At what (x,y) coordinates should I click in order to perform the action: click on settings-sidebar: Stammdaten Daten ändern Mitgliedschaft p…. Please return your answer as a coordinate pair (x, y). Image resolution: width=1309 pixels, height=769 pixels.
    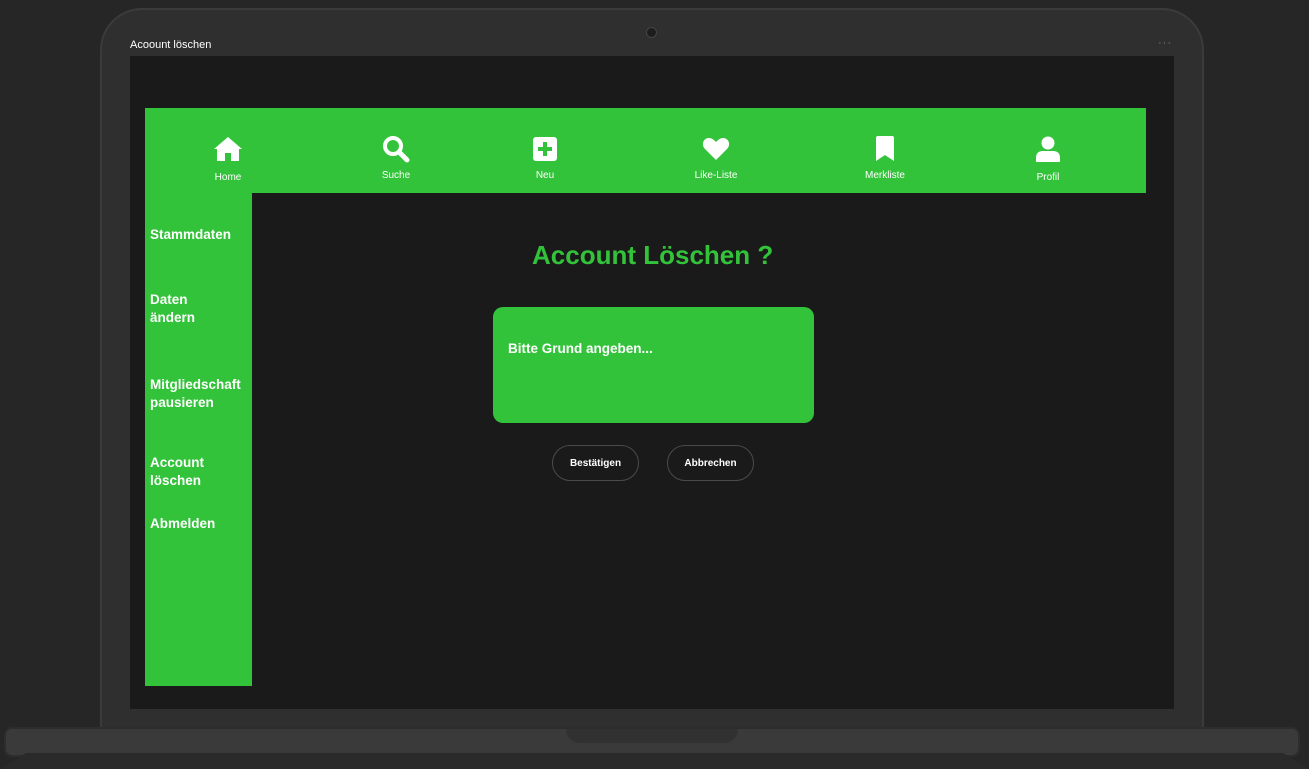
    Looking at the image, I should click on (198, 439).